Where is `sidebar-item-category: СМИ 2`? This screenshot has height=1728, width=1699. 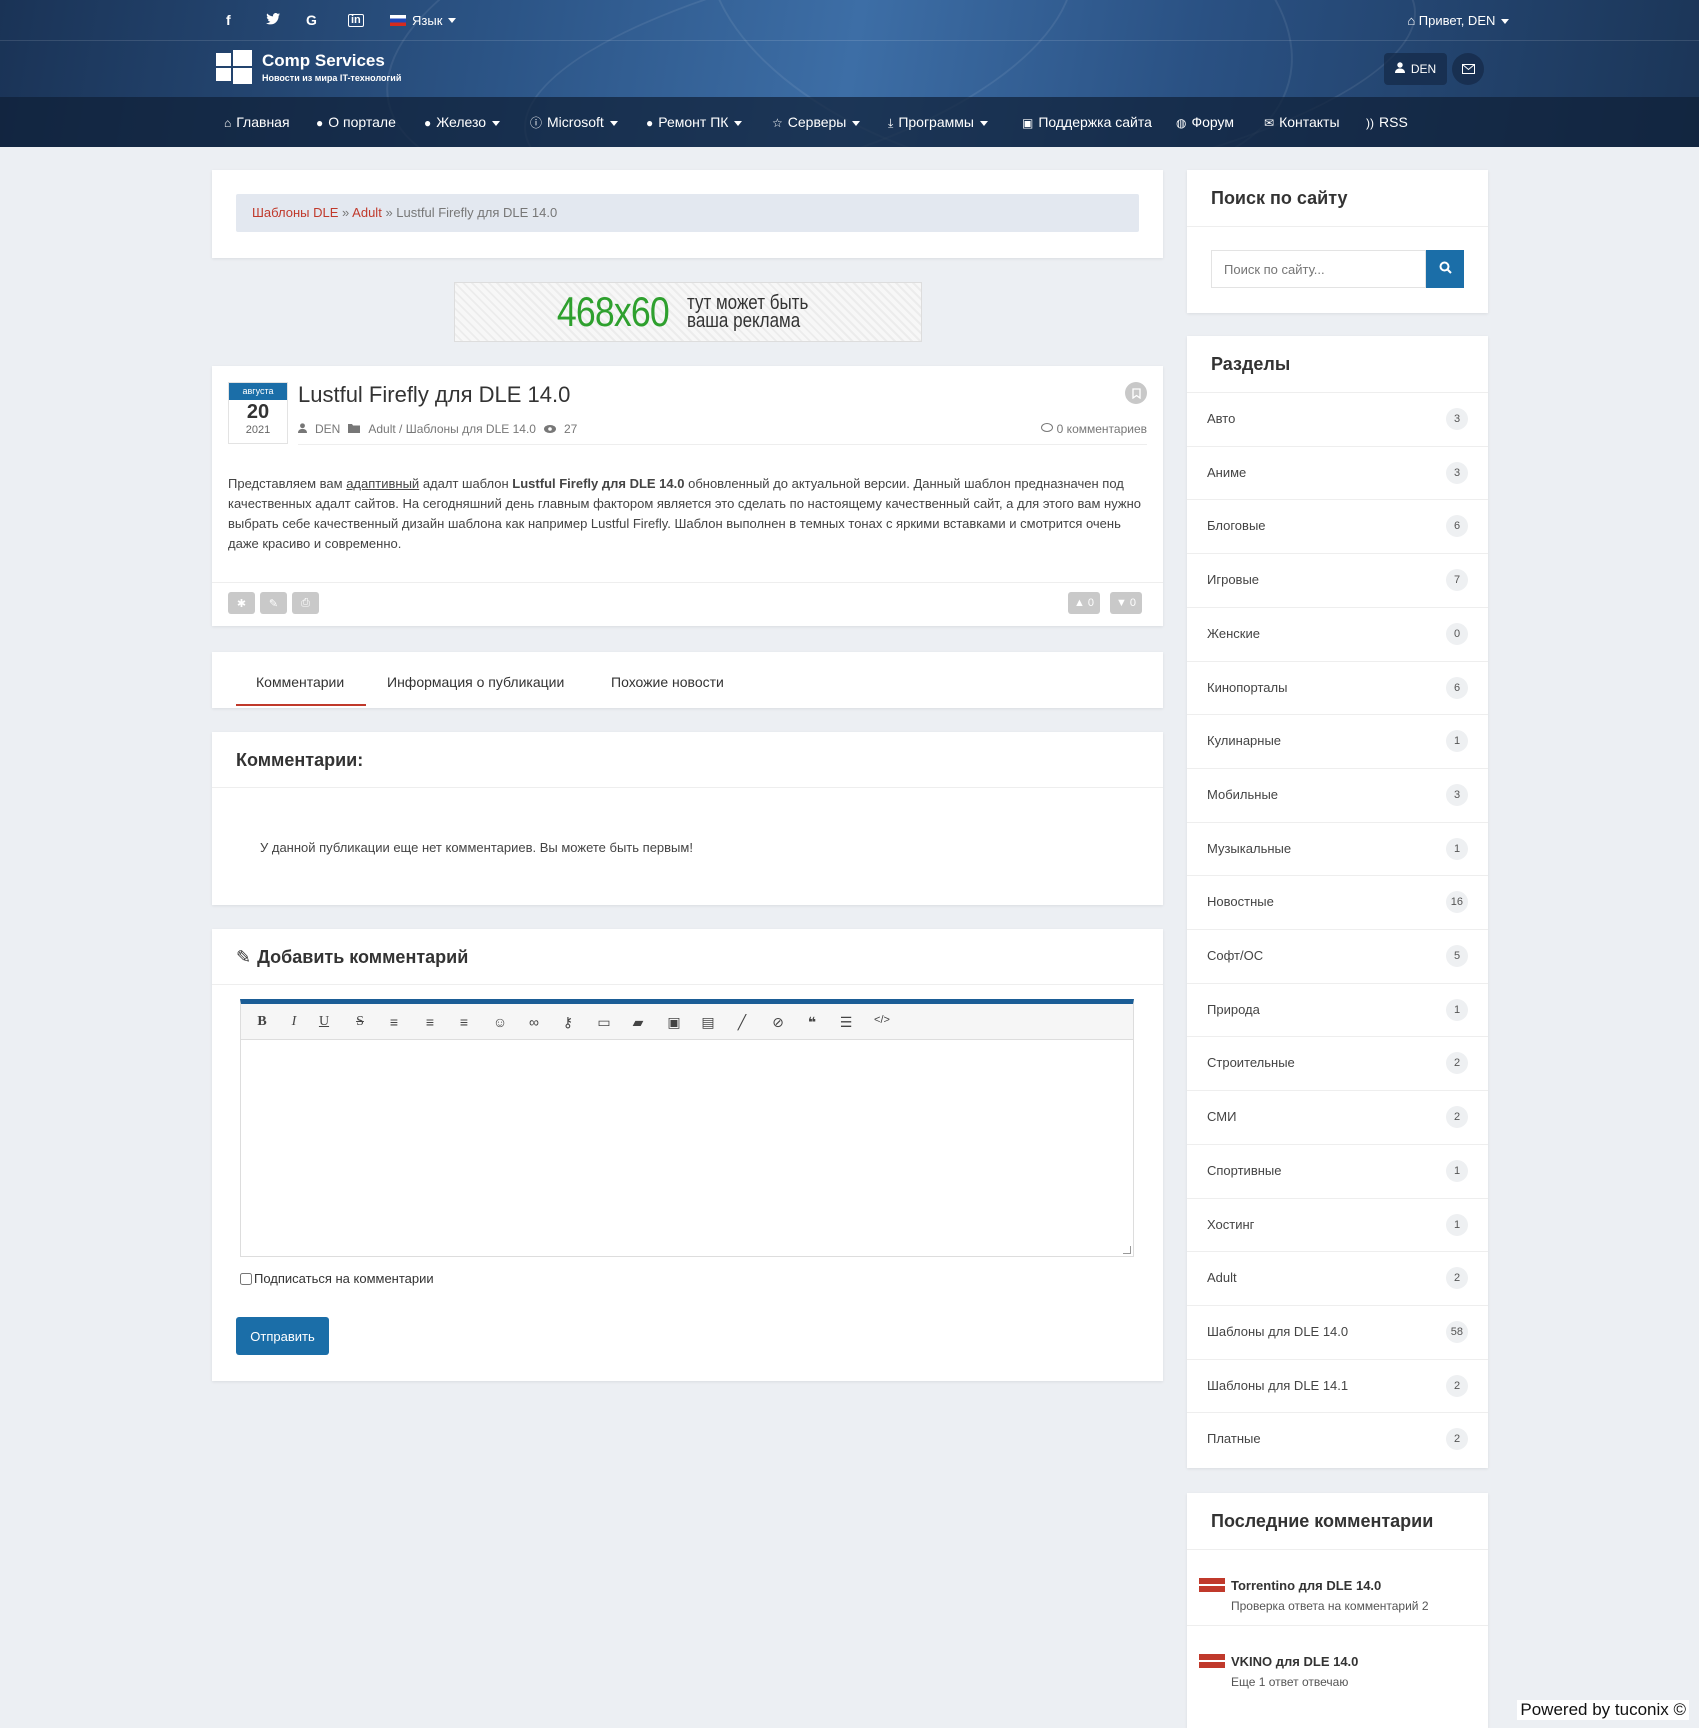
sidebar-item-category: СМИ 2 is located at coordinates (1337, 1117).